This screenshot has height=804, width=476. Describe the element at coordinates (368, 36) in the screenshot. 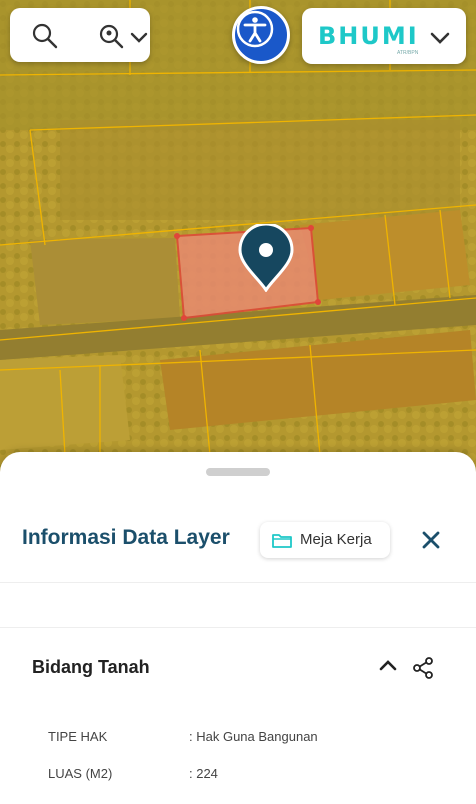

I see `brand-logo: BHUMI` at that location.